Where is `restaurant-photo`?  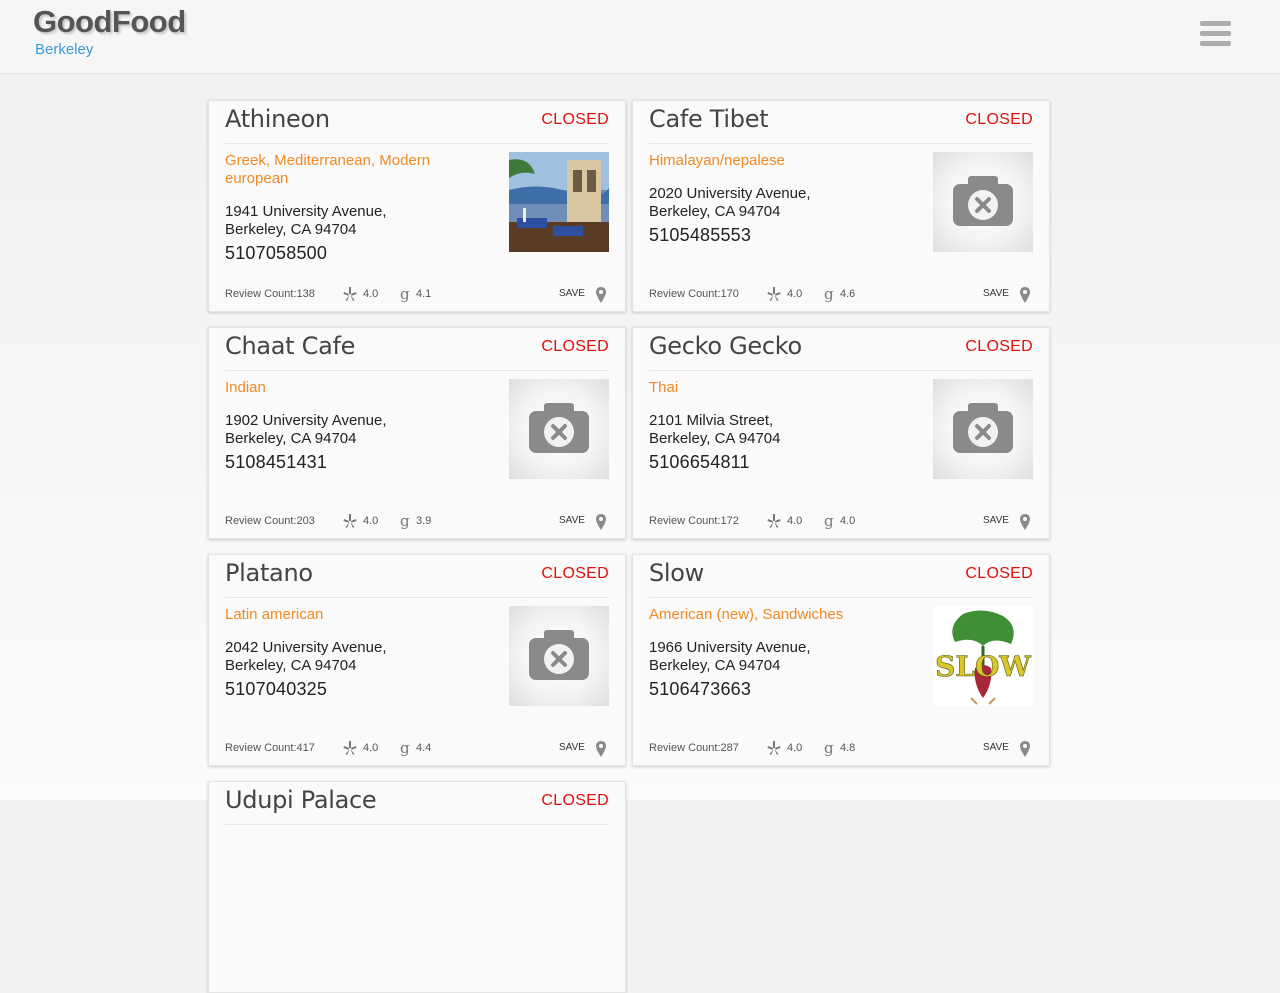 restaurant-photo is located at coordinates (559, 202).